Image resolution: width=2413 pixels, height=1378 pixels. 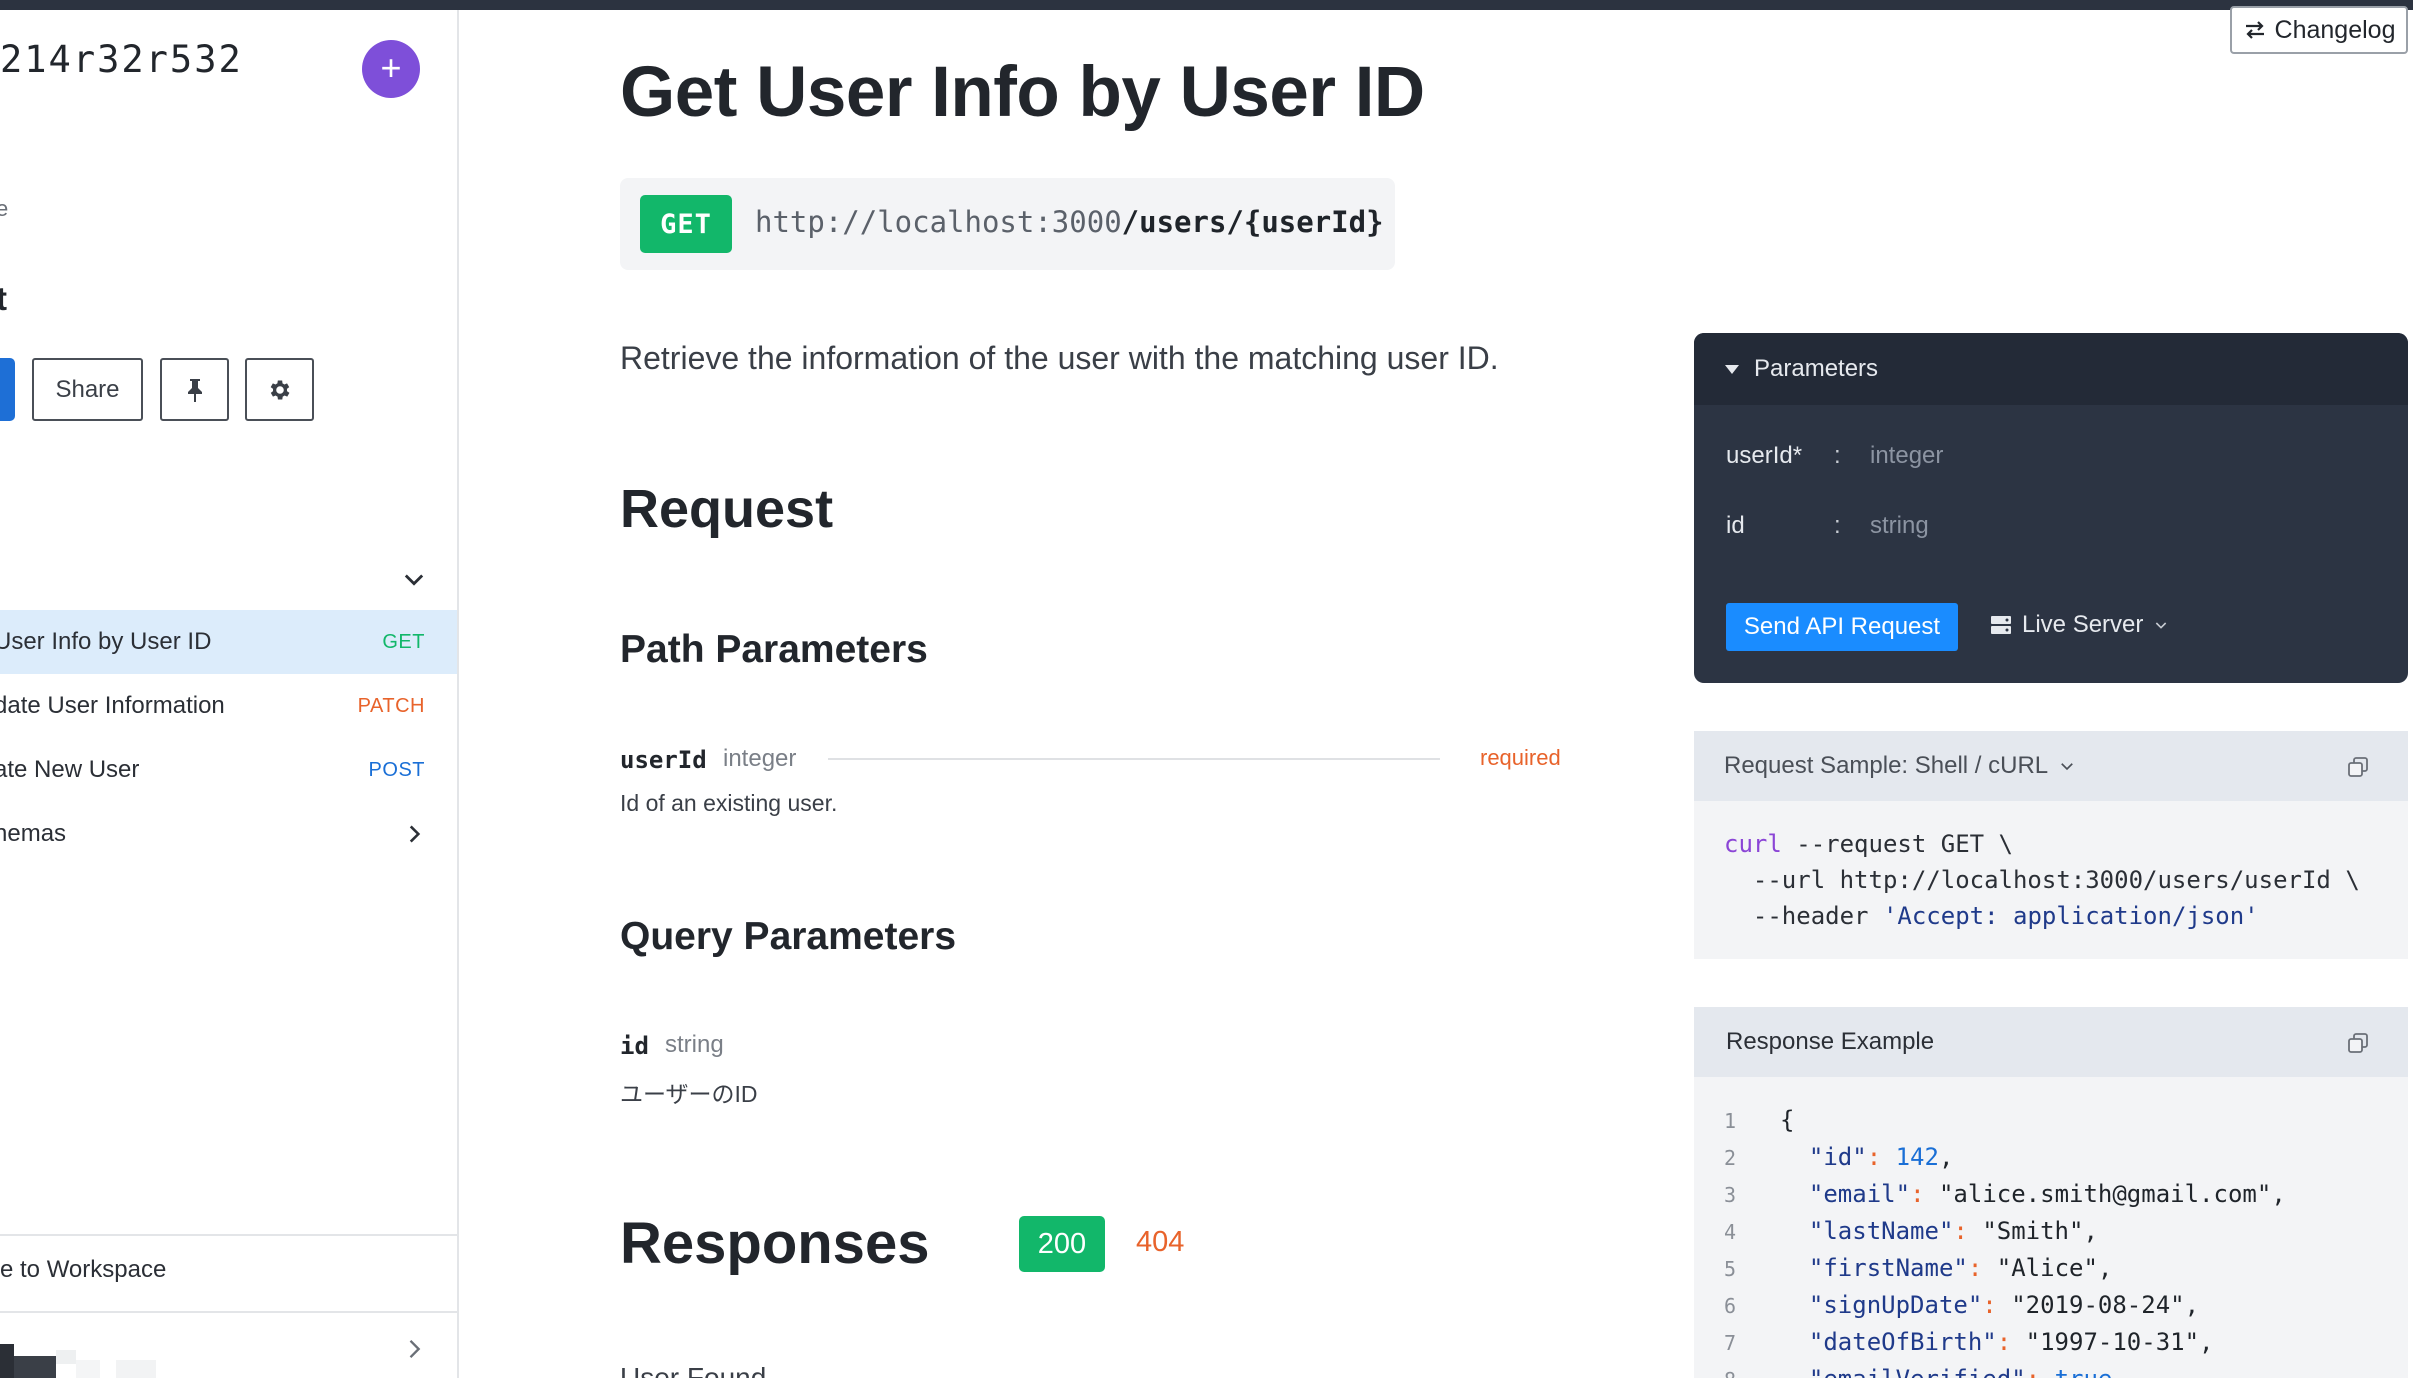 I want to click on share-button-label: Share, so click(x=87, y=389).